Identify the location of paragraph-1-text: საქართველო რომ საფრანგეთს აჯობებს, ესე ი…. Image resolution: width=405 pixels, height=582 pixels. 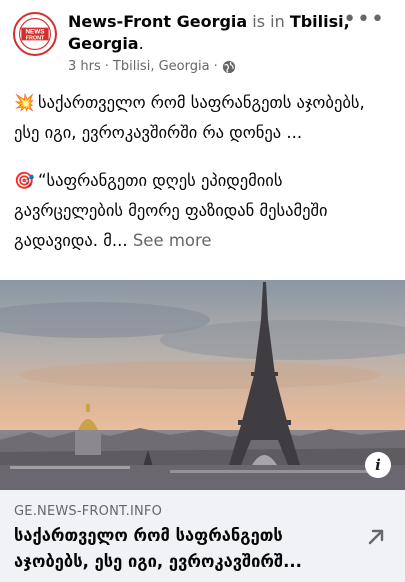
(189, 117).